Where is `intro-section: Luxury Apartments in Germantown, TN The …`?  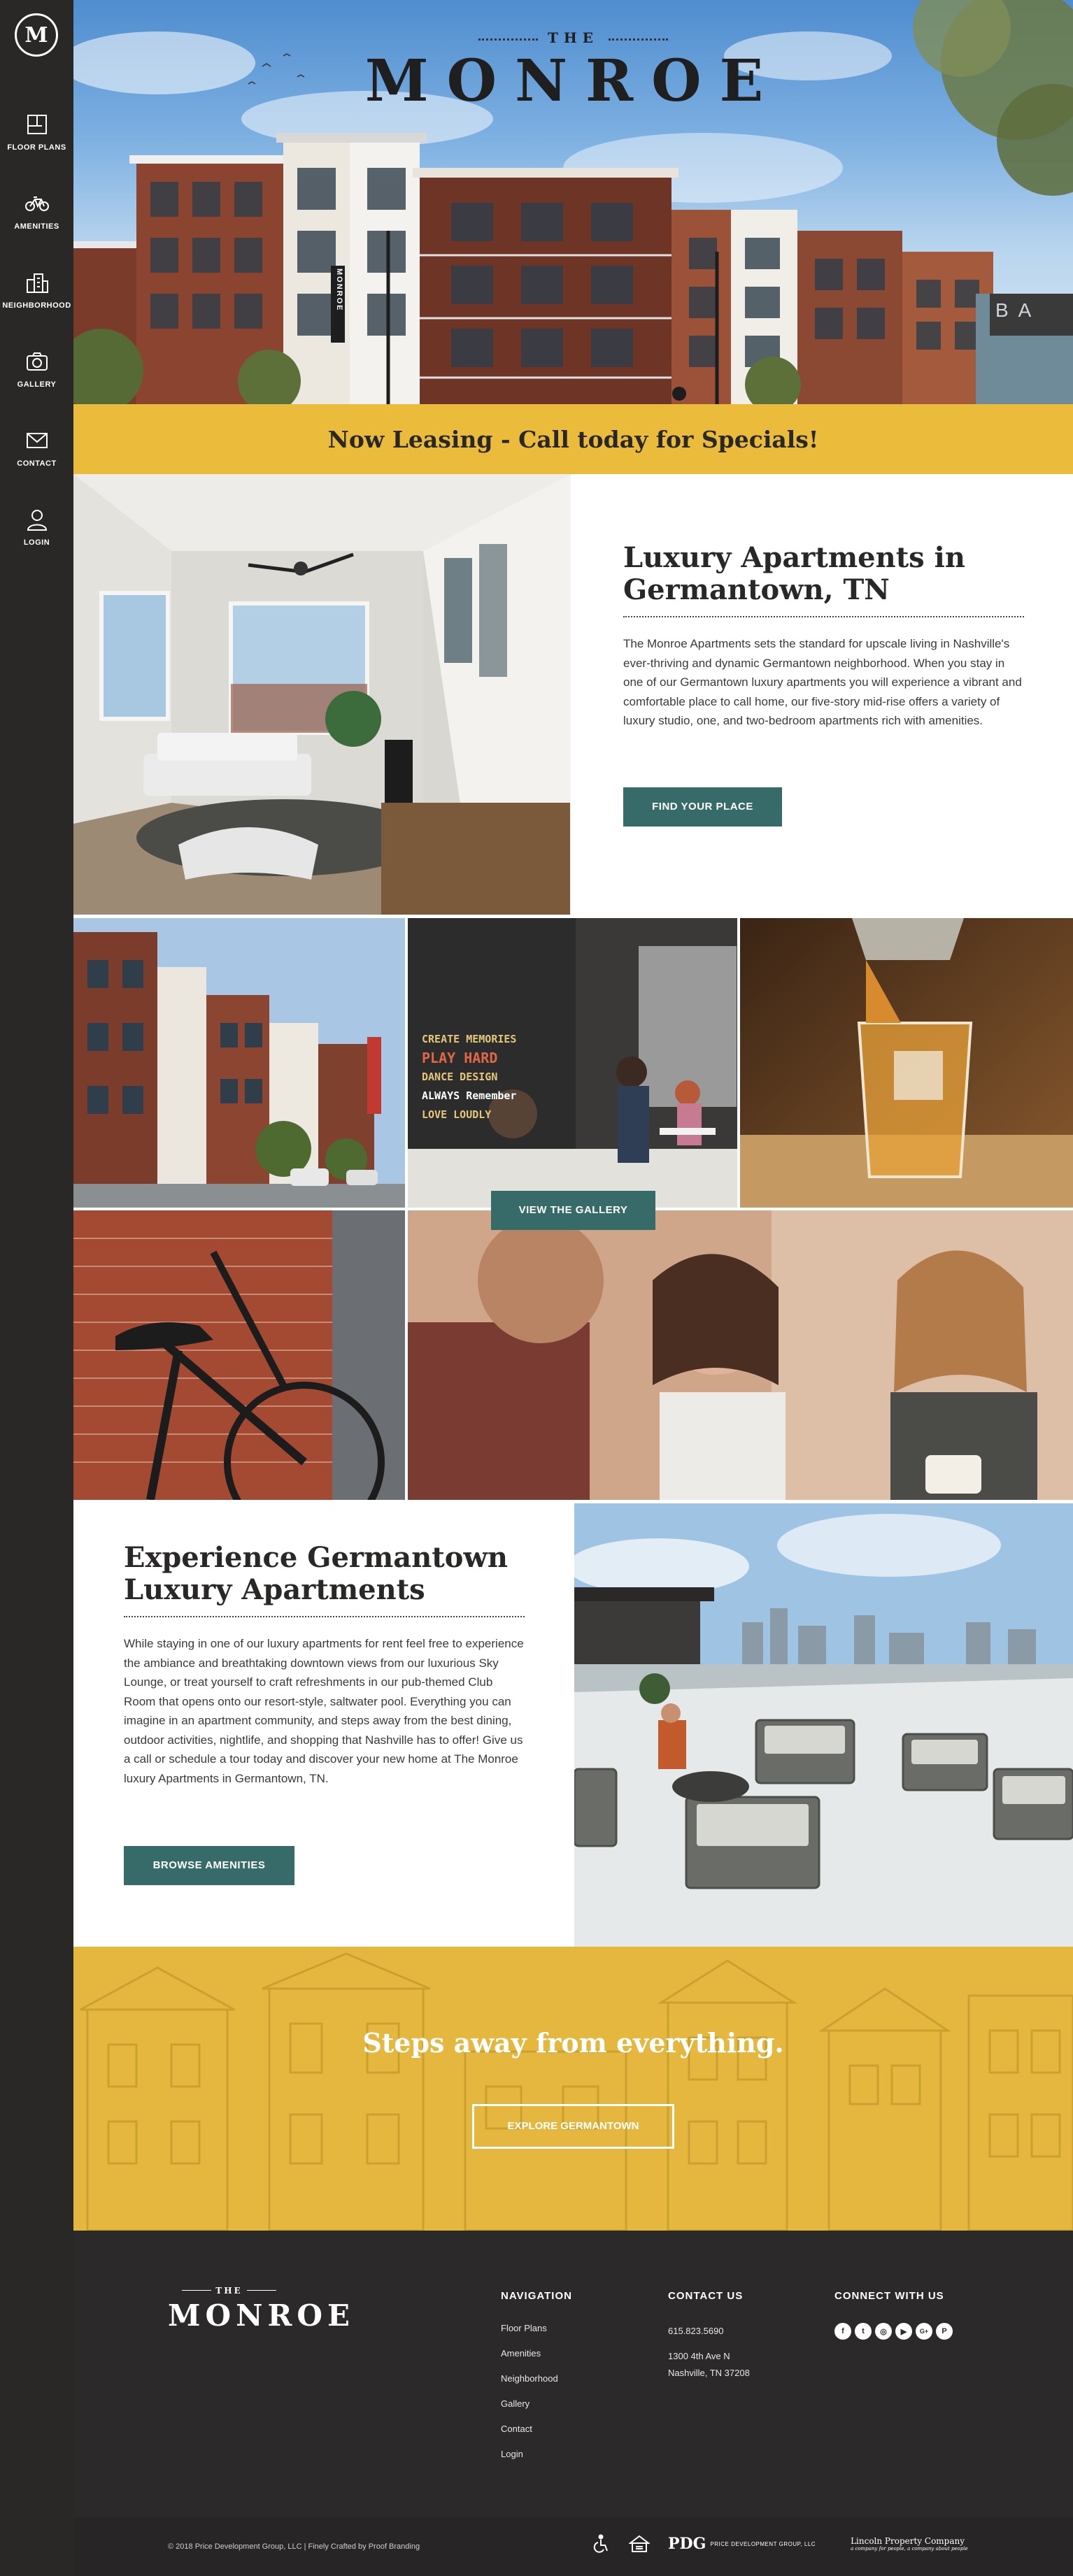 intro-section: Luxury Apartments in Germantown, TN The … is located at coordinates (823, 636).